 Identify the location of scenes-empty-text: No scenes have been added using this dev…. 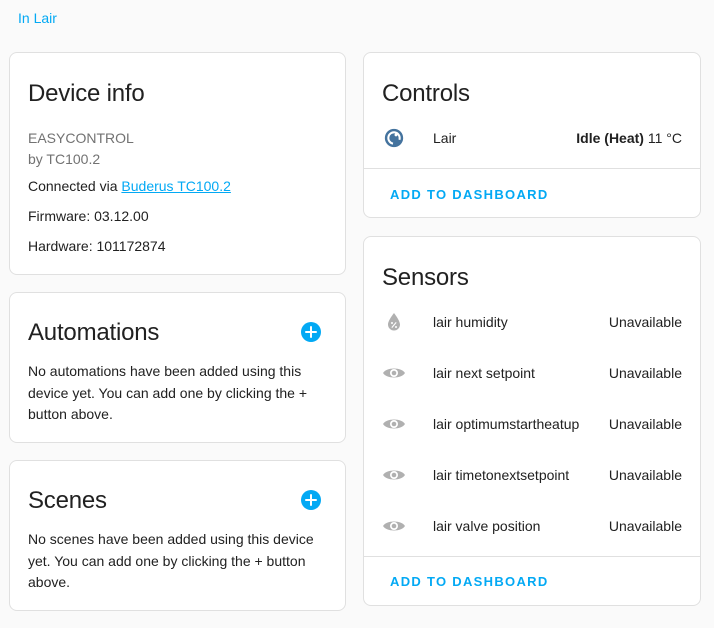
(171, 560).